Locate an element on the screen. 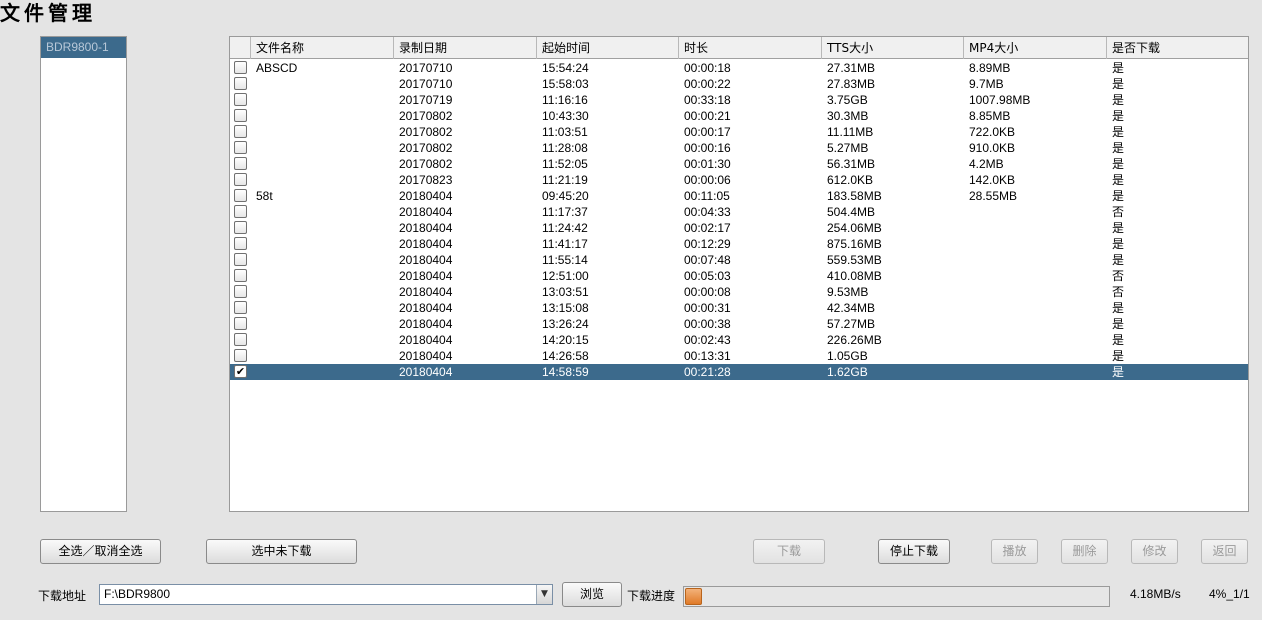 This screenshot has height=620, width=1262. chevron-down-icon: ▼ is located at coordinates (544, 594).